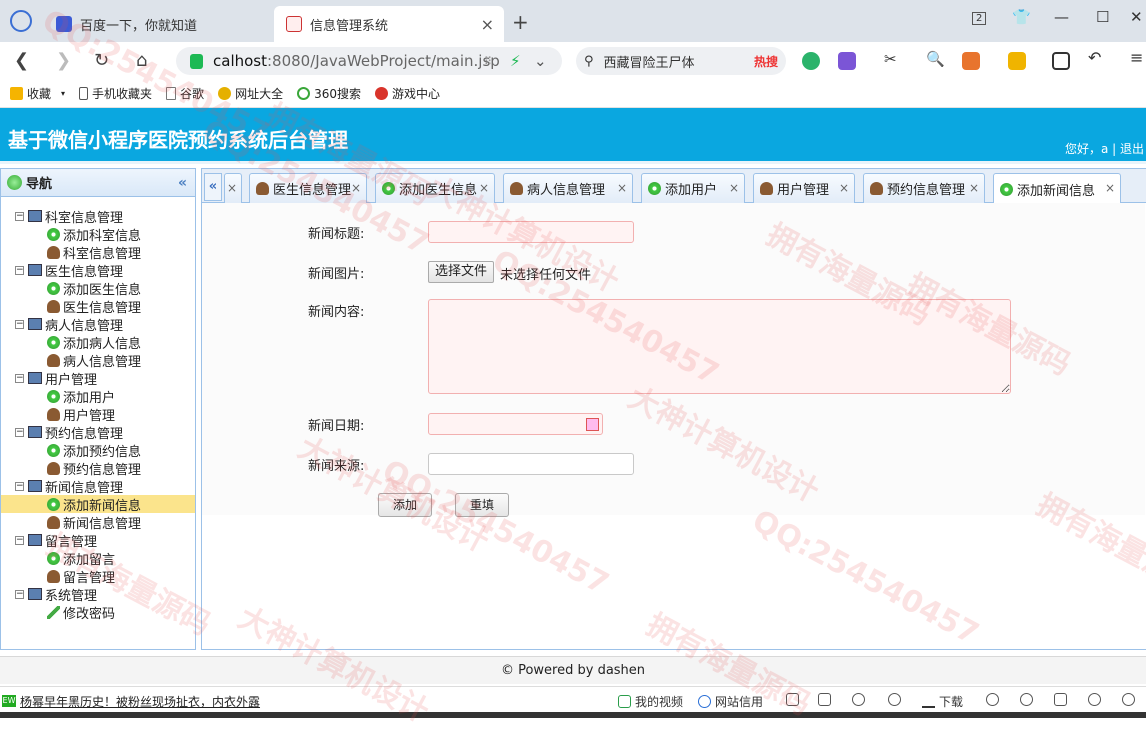 Image resolution: width=1146 pixels, height=731 pixels. I want to click on browser-tab-baidu: 百度一下，你就知道, so click(157, 24).